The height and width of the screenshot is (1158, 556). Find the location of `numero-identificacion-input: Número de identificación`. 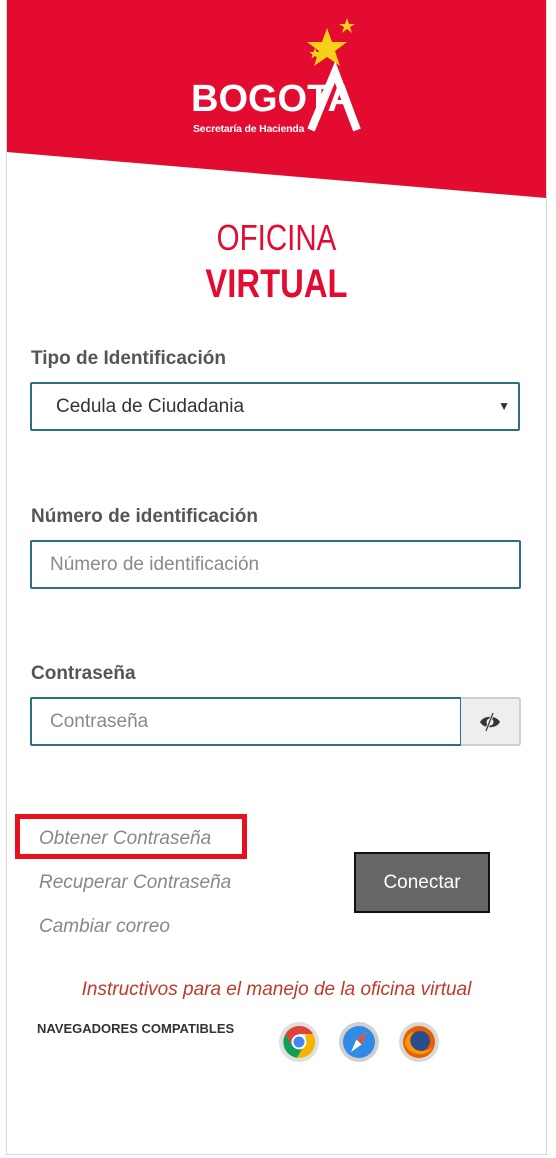

numero-identificacion-input: Número de identificación is located at coordinates (275, 564).